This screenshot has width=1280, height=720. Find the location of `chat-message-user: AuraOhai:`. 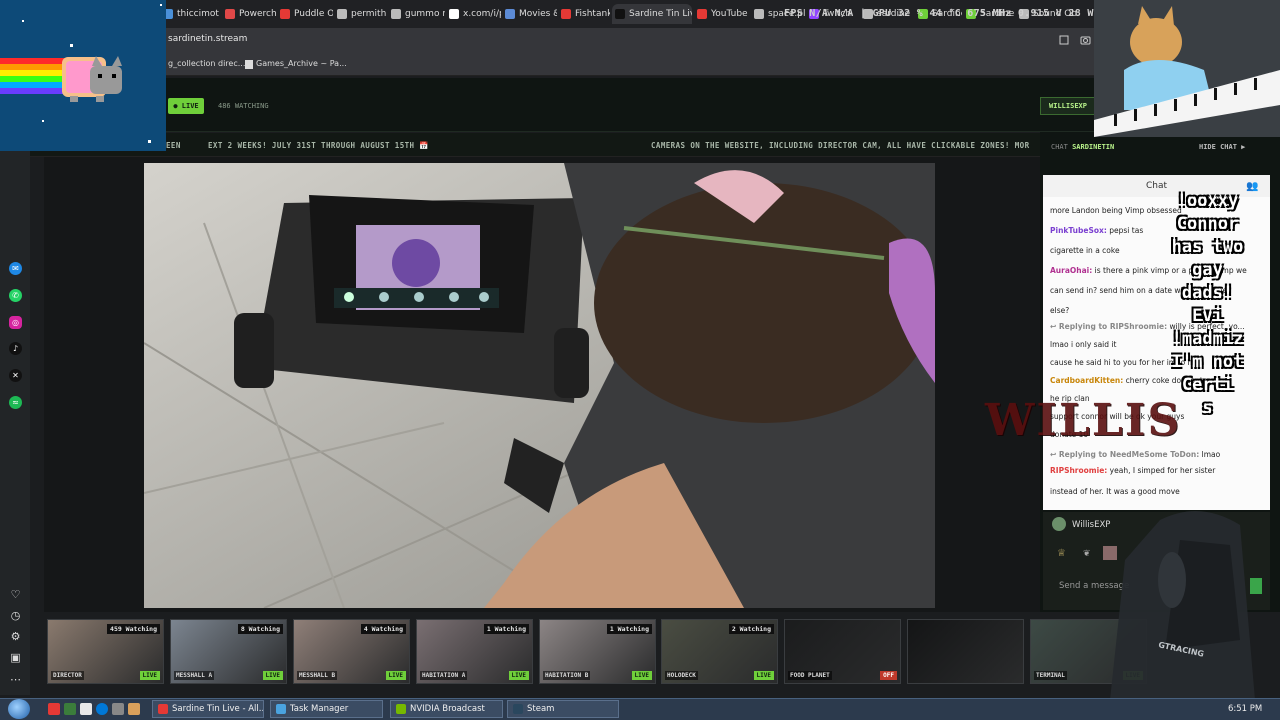

chat-message-user: AuraOhai: is located at coordinates (1071, 270).